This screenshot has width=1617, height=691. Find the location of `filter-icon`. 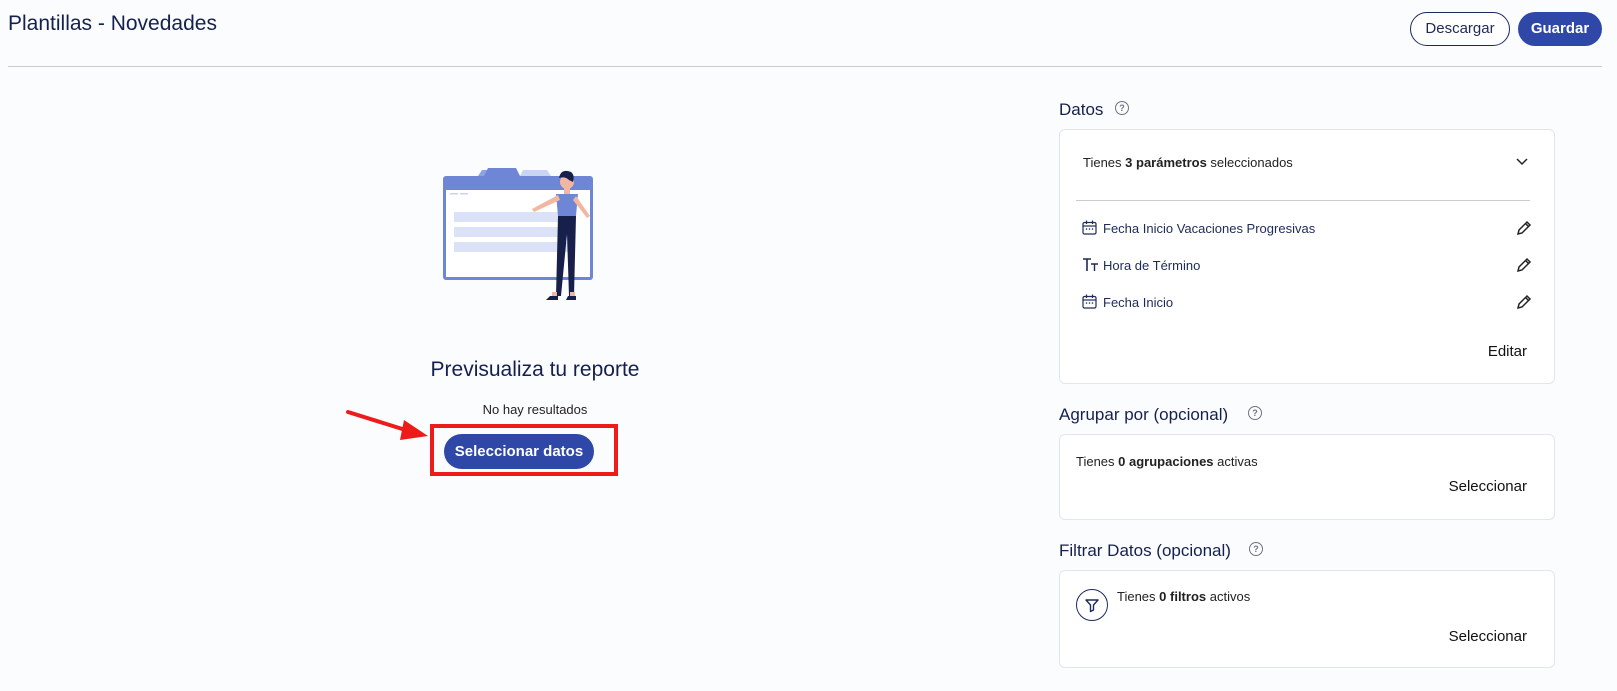

filter-icon is located at coordinates (1092, 605).